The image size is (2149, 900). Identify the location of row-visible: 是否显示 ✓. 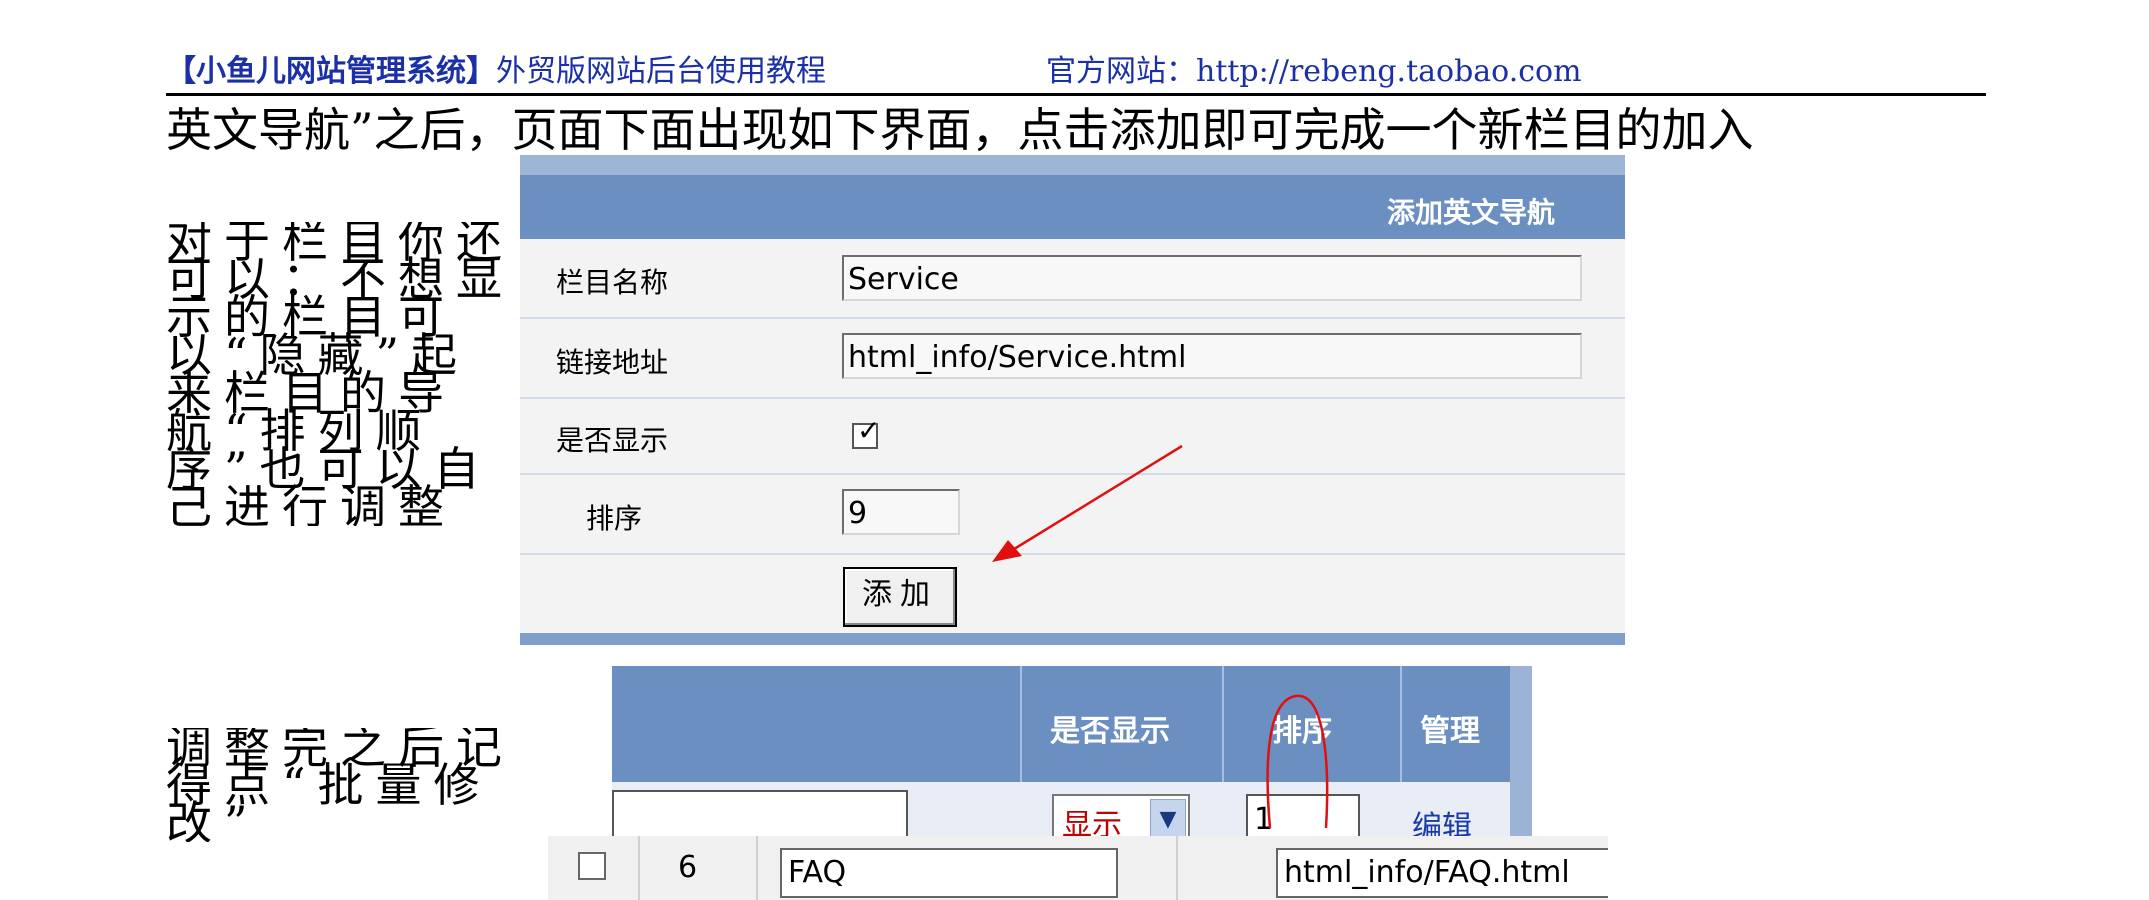
(1072, 437).